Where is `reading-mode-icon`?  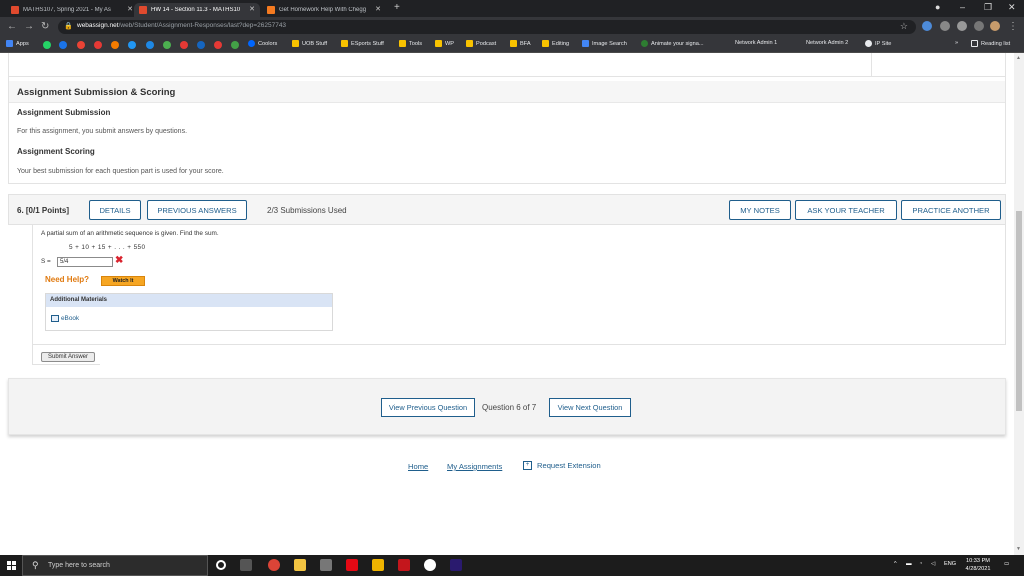 reading-mode-icon is located at coordinates (979, 26).